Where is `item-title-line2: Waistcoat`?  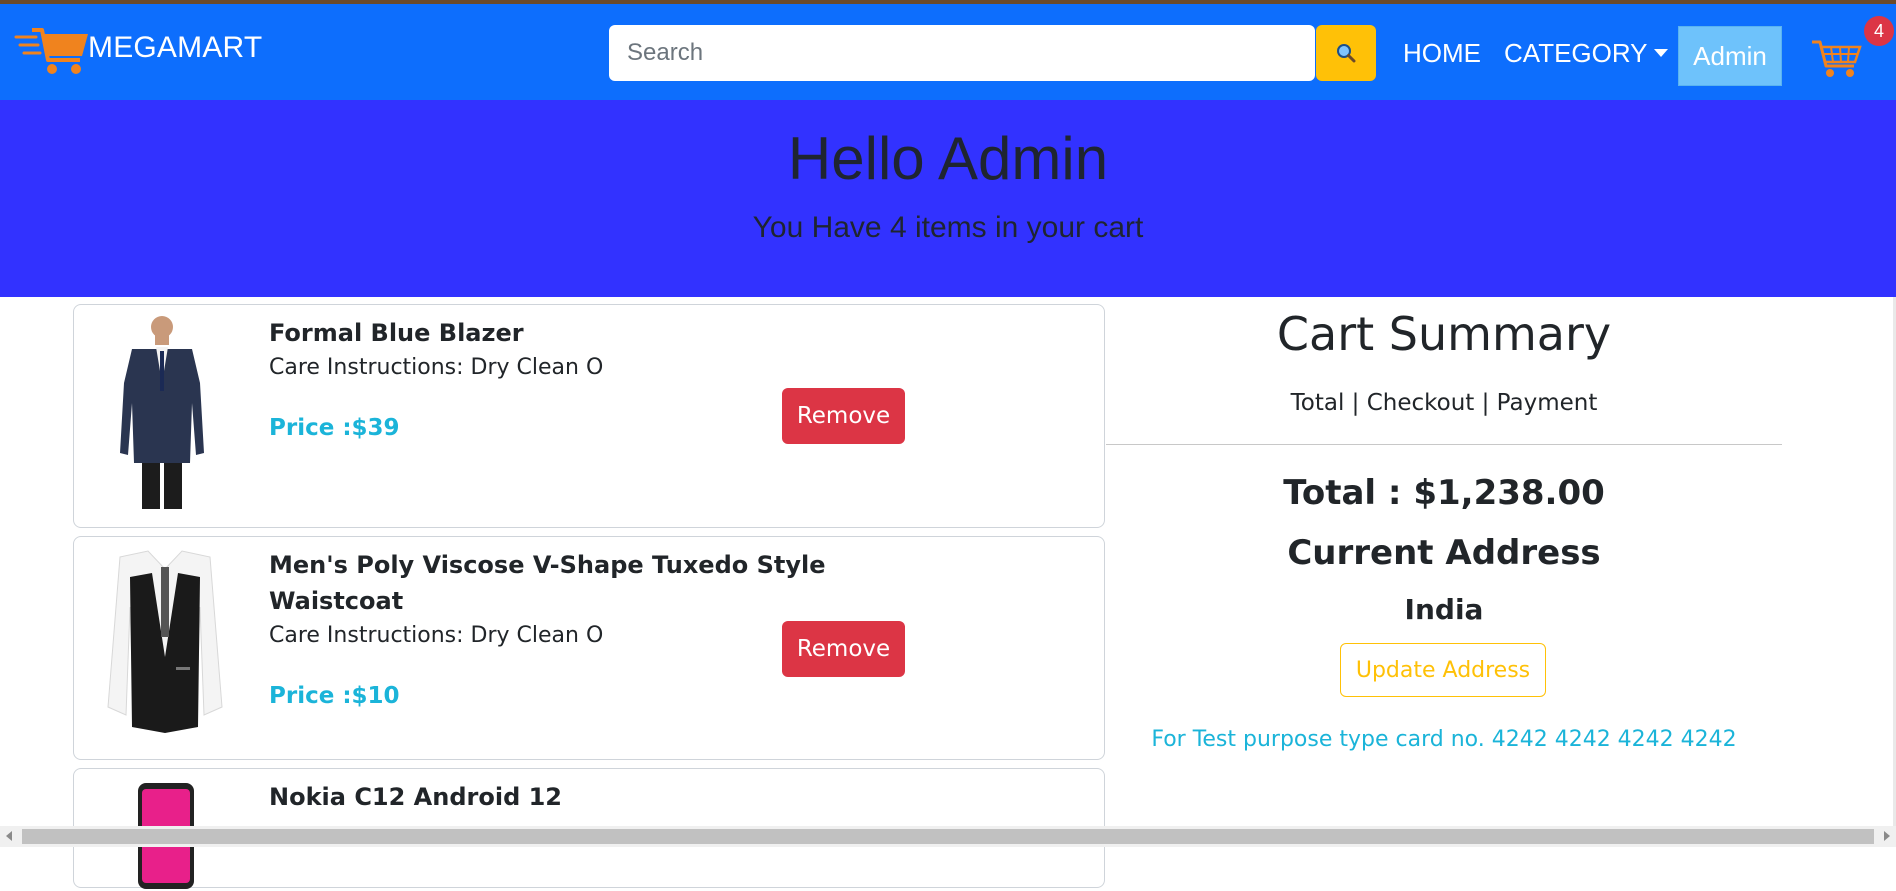 item-title-line2: Waistcoat is located at coordinates (336, 601).